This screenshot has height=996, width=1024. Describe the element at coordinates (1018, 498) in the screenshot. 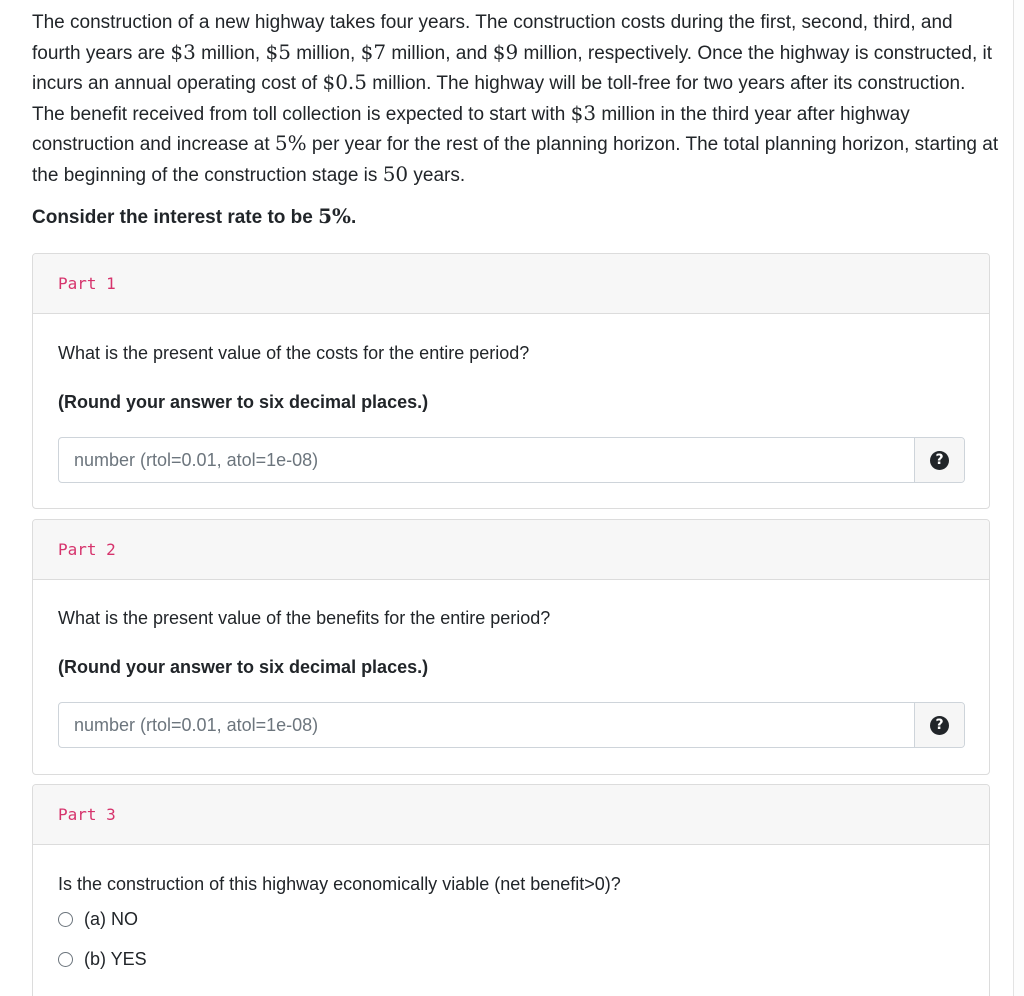

I see `scrollbar-track` at that location.